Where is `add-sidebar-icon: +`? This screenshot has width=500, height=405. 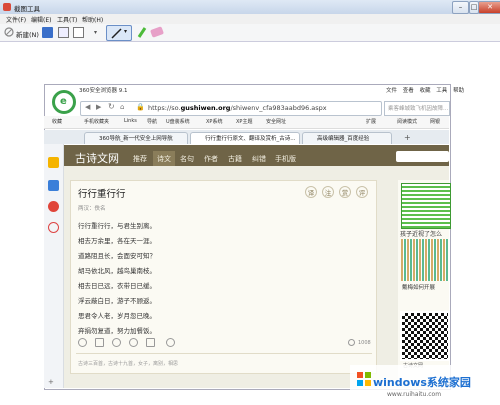 add-sidebar-icon: + is located at coordinates (51, 382).